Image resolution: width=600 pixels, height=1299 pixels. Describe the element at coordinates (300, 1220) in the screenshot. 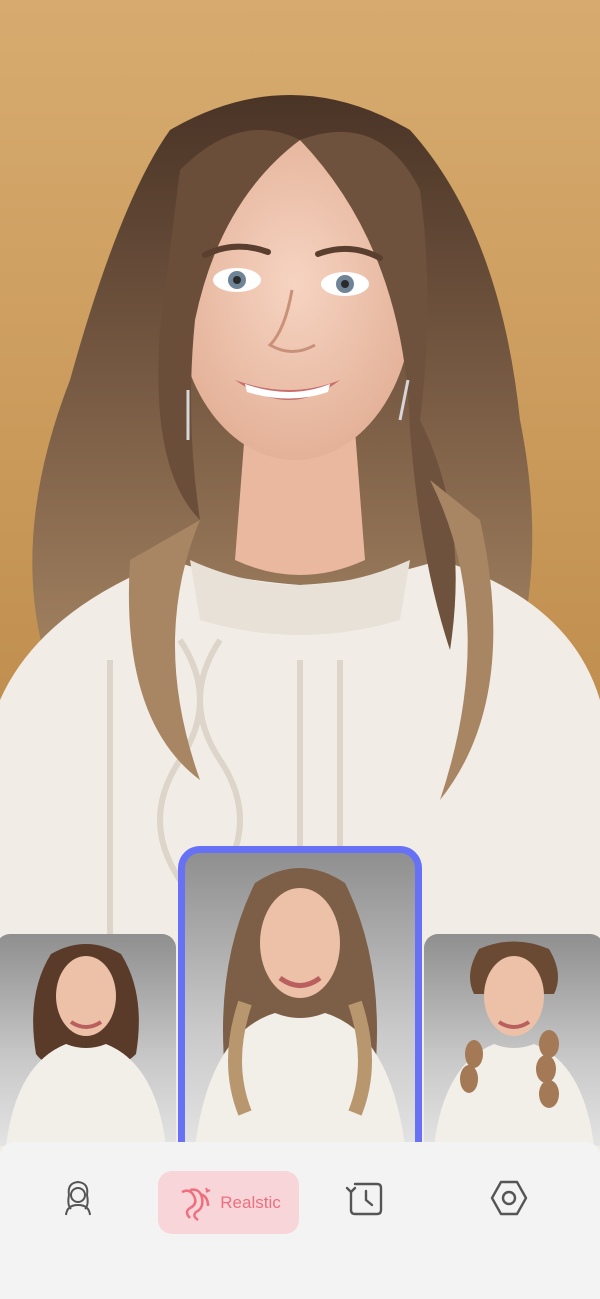

I see `bottom-nav: Realstic` at that location.